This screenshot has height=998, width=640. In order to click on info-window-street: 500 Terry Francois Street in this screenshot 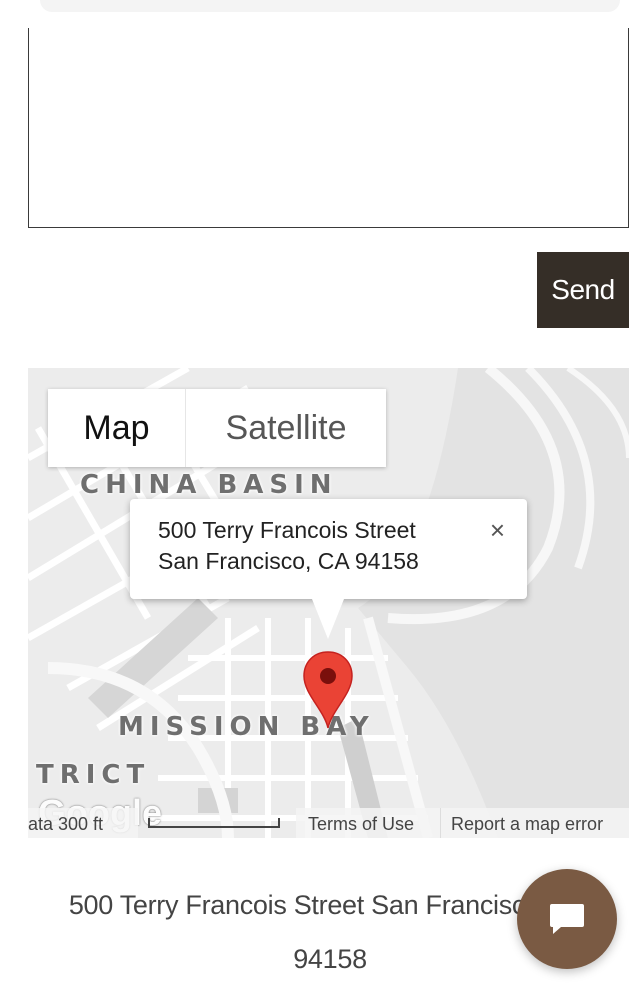, I will do `click(287, 530)`.